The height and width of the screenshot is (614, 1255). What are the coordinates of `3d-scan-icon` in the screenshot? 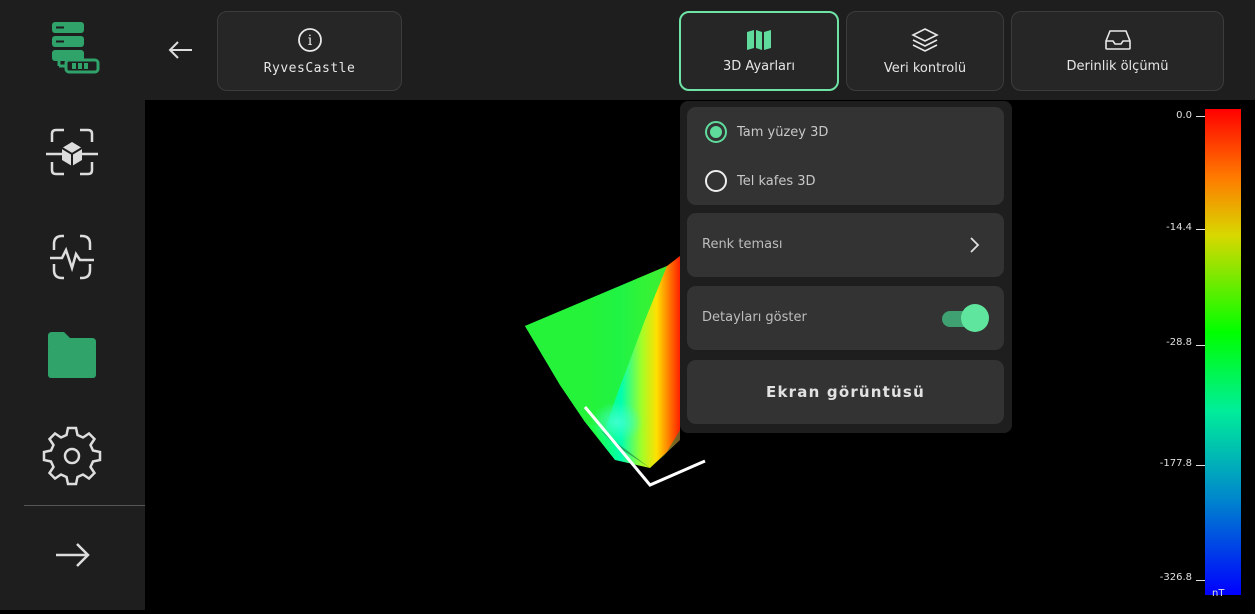 It's located at (72, 152).